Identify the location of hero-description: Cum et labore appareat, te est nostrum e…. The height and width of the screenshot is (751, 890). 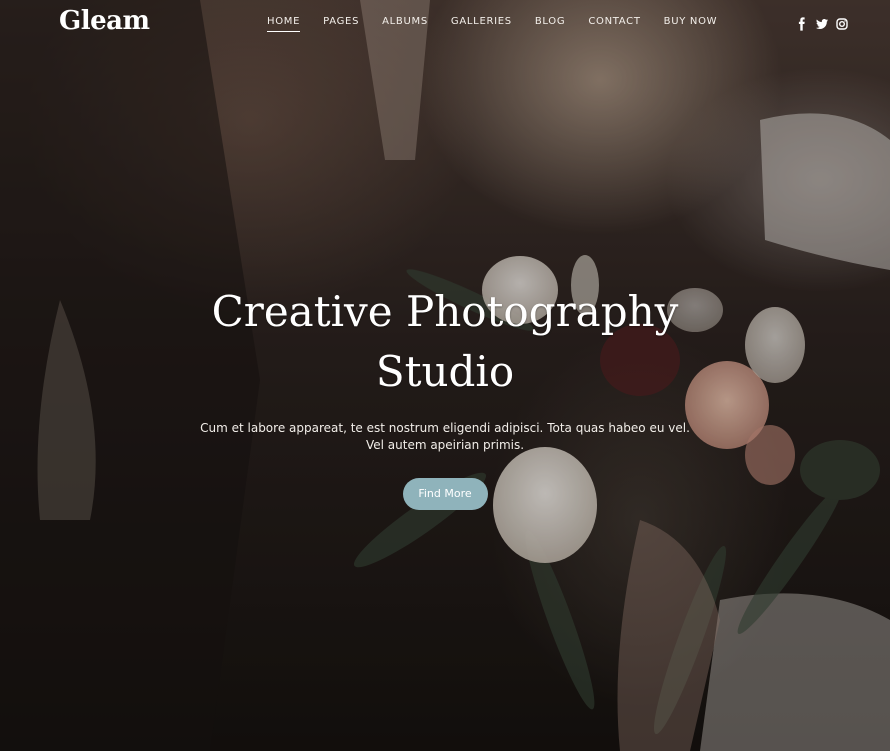
(445, 436).